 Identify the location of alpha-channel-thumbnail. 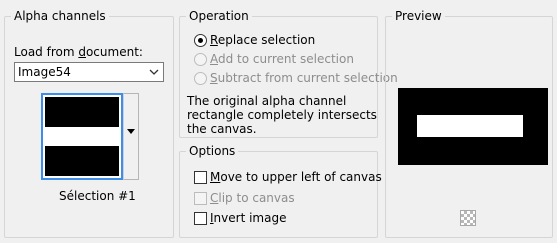
(82, 136).